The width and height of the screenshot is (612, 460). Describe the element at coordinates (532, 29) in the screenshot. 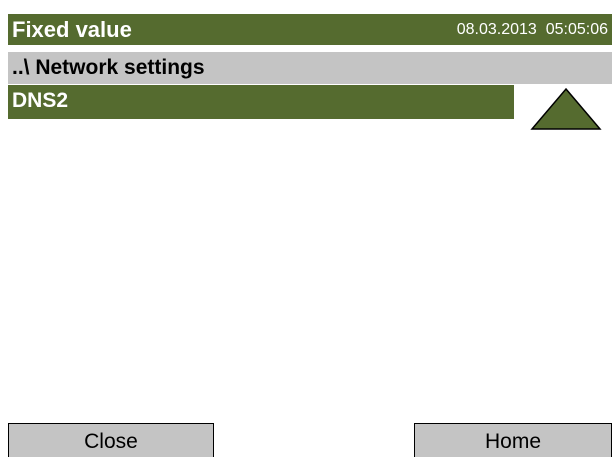

I see `datetime-display: 08.03.2013 05:05:06` at that location.